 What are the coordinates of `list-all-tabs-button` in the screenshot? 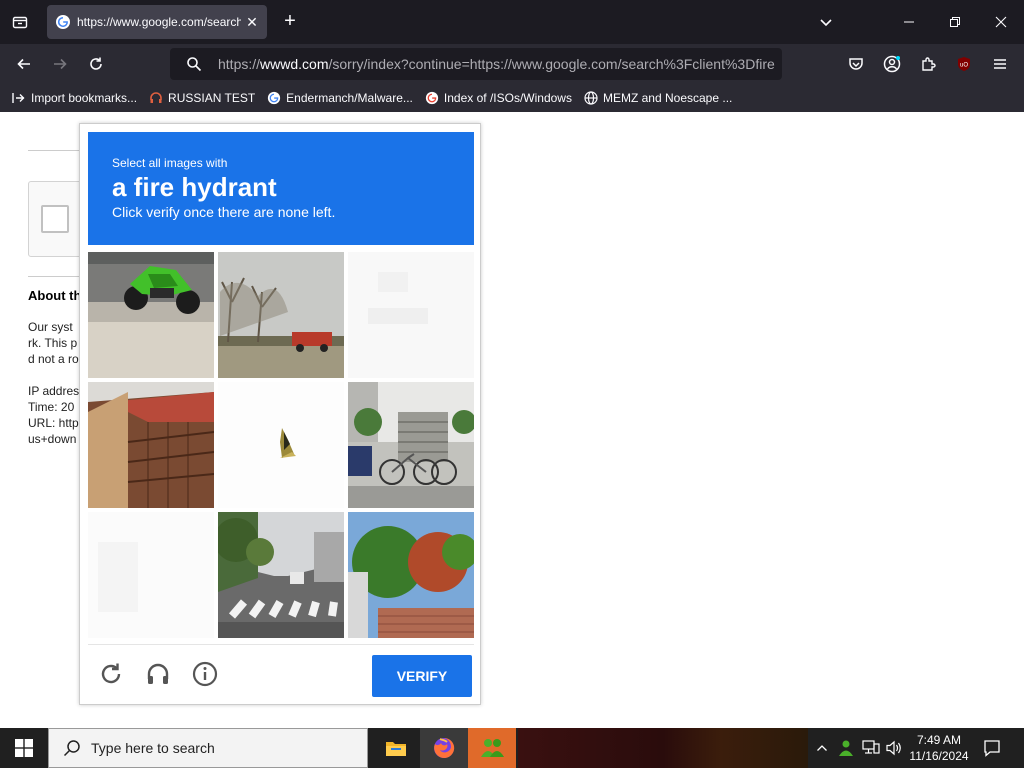 It's located at (826, 22).